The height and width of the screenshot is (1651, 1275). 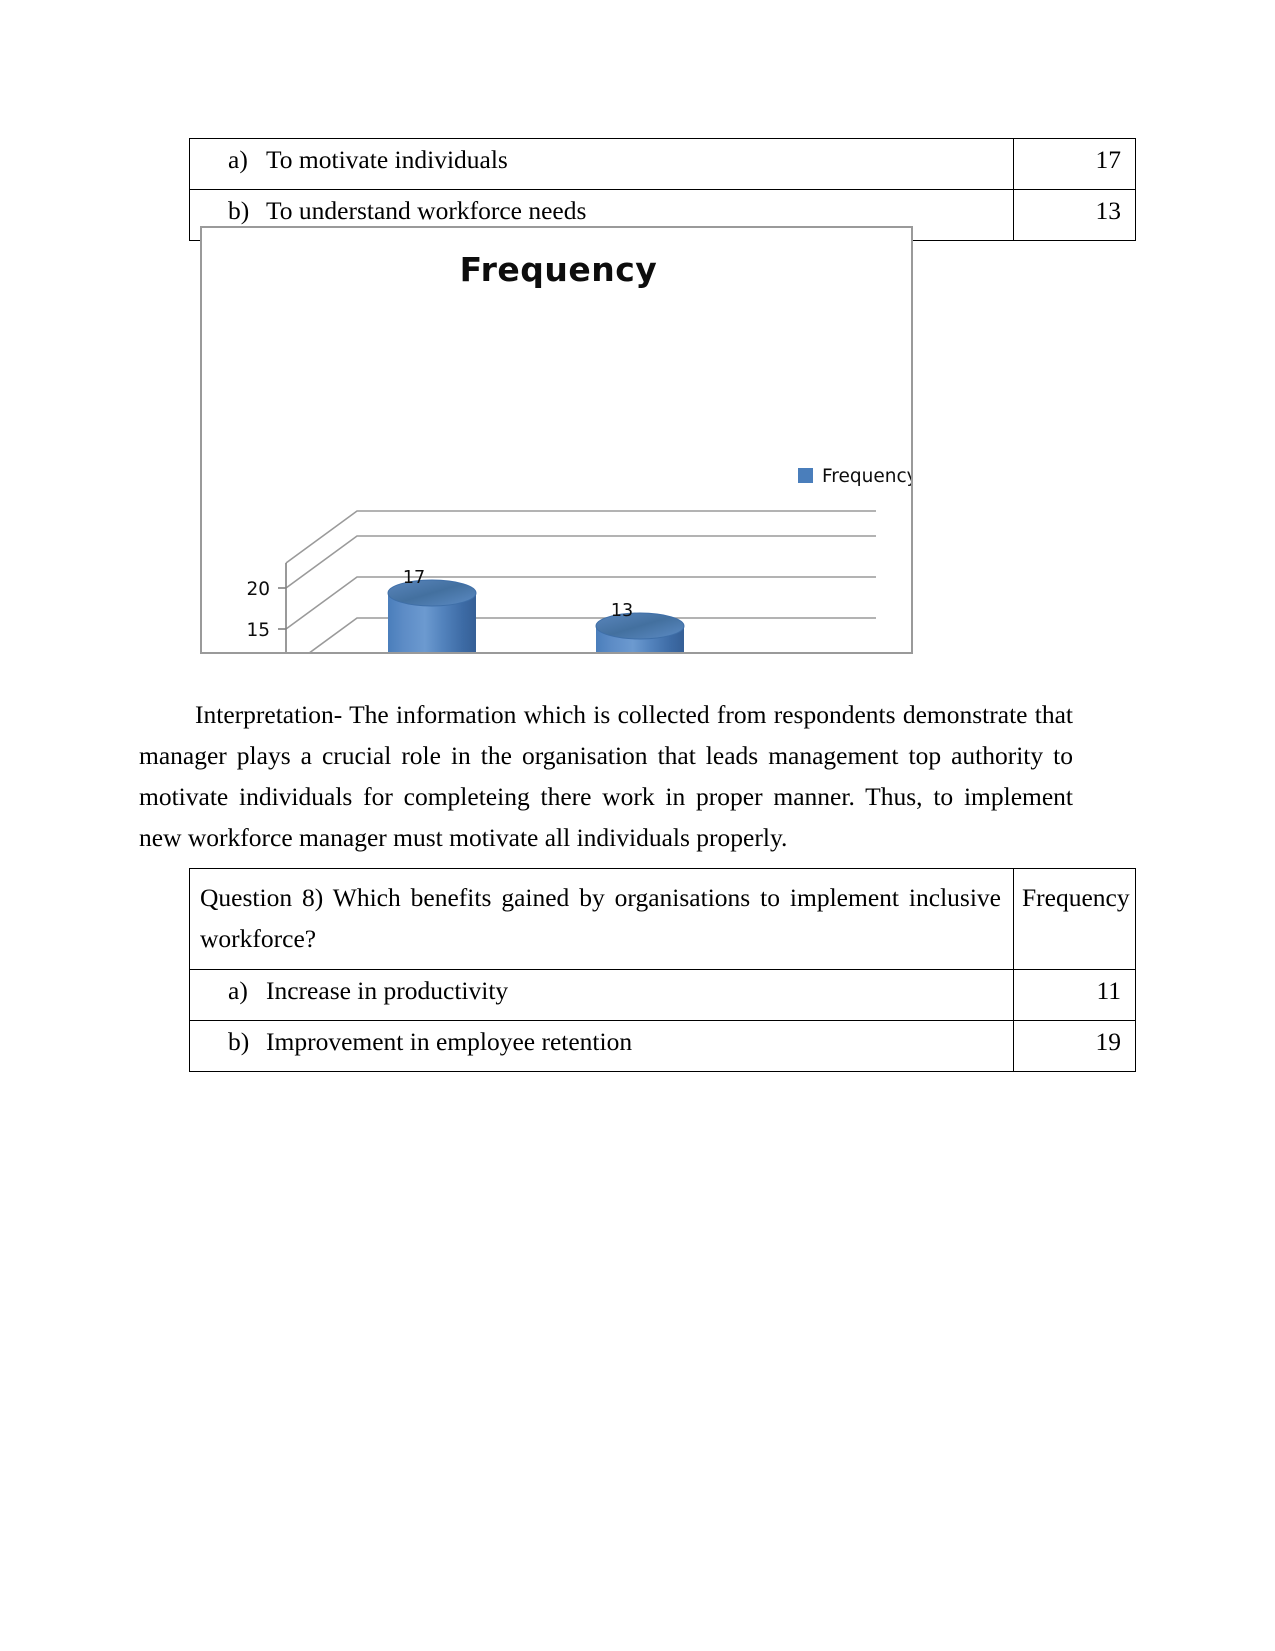 What do you see at coordinates (387, 159) in the screenshot?
I see `option-text: To motivate individuals` at bounding box center [387, 159].